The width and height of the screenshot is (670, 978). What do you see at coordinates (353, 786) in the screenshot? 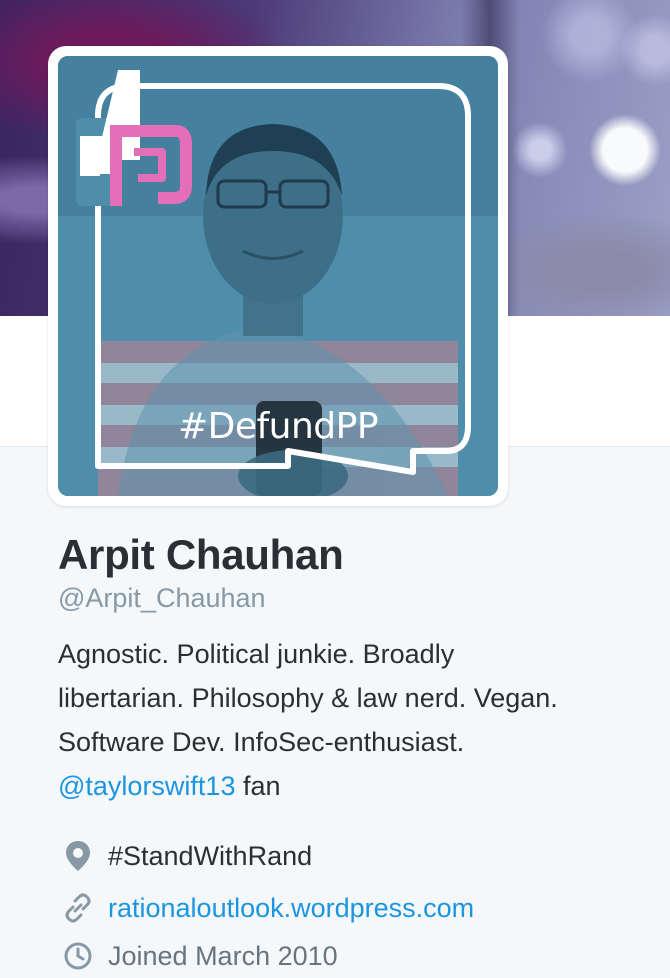
I see `bio-line: @taylorswift13 fan` at bounding box center [353, 786].